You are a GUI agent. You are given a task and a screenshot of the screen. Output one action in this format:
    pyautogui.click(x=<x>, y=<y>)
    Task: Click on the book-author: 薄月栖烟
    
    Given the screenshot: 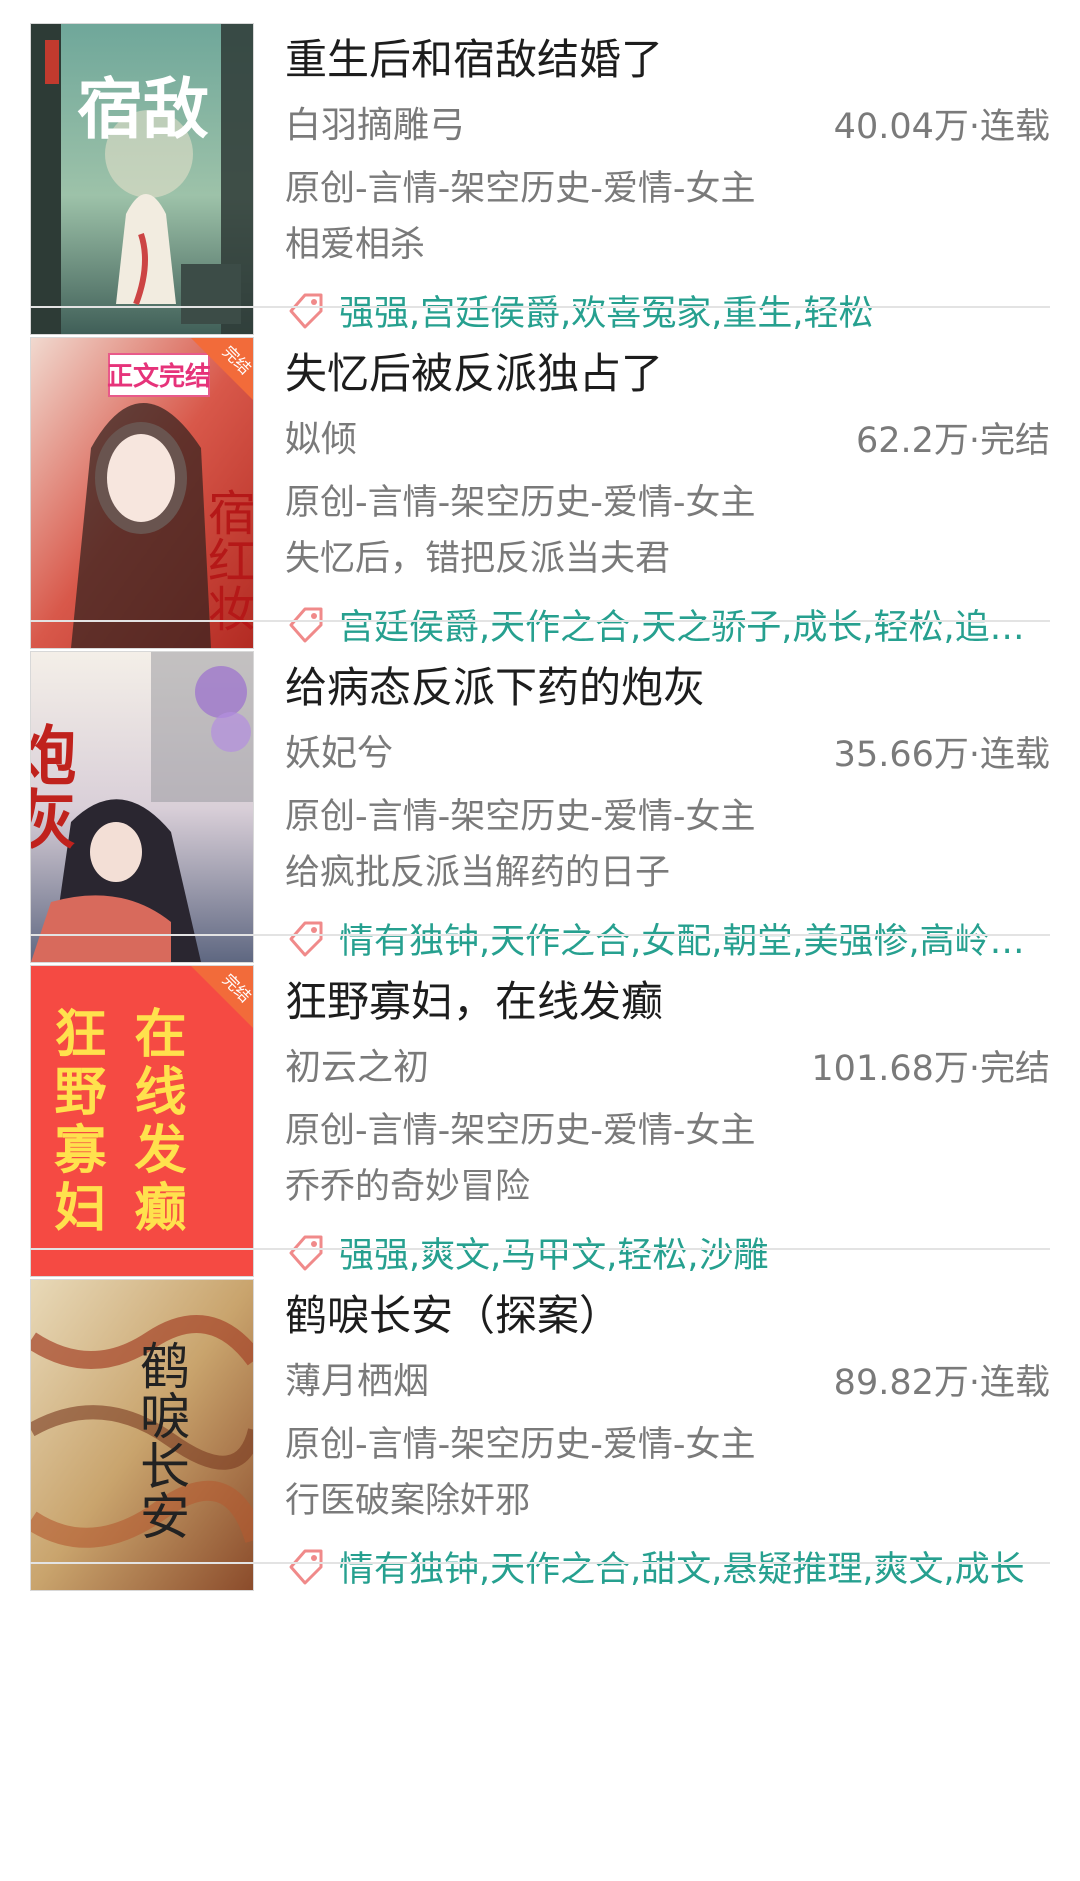 What is the action you would take?
    pyautogui.click(x=357, y=1378)
    